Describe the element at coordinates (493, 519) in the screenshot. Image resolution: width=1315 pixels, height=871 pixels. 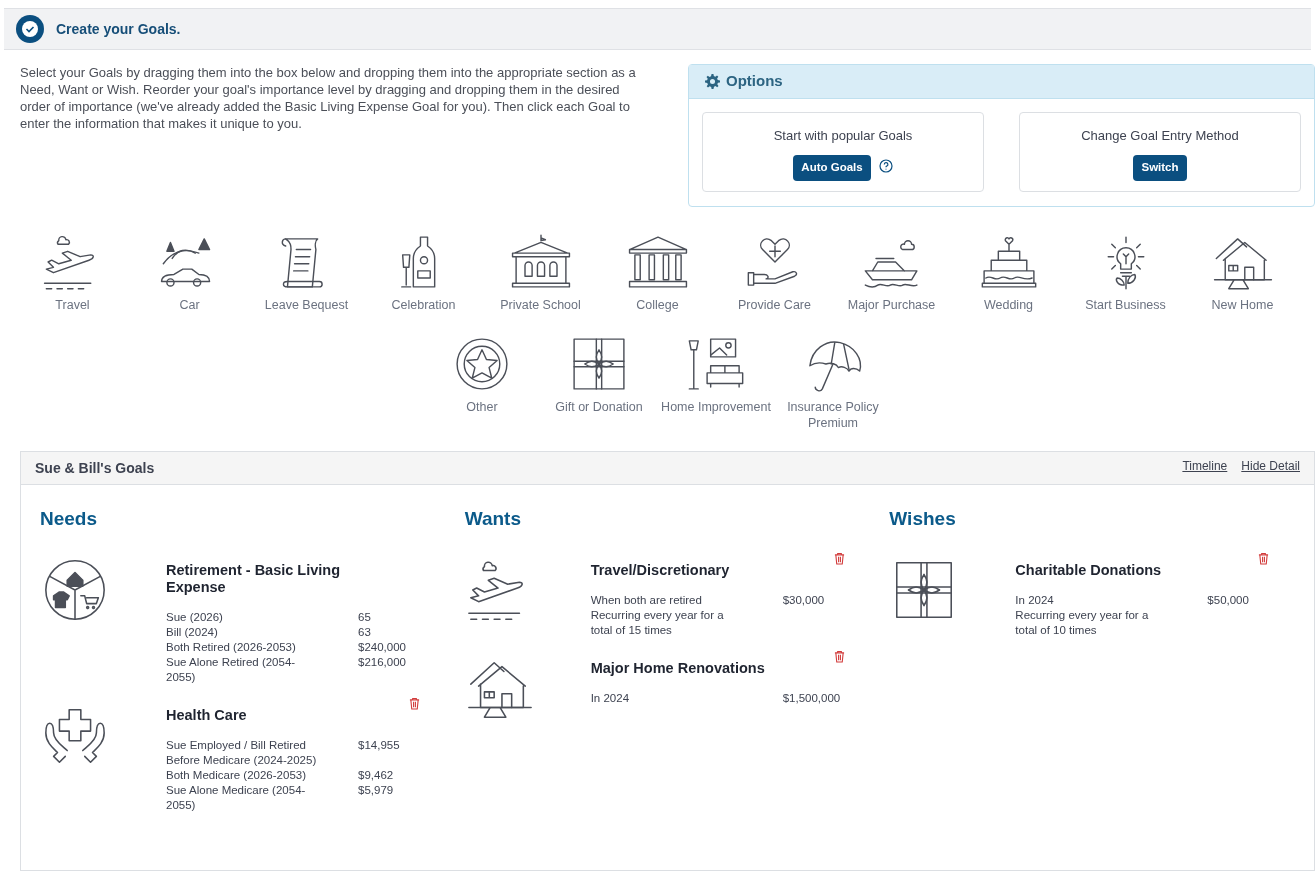
I see `section-title: Wants` at that location.